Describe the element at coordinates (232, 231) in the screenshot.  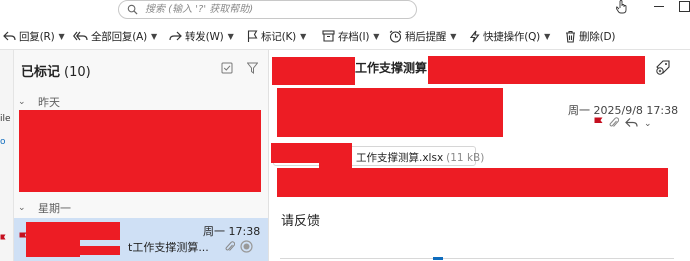
I see `message-time: 周一 17:38` at that location.